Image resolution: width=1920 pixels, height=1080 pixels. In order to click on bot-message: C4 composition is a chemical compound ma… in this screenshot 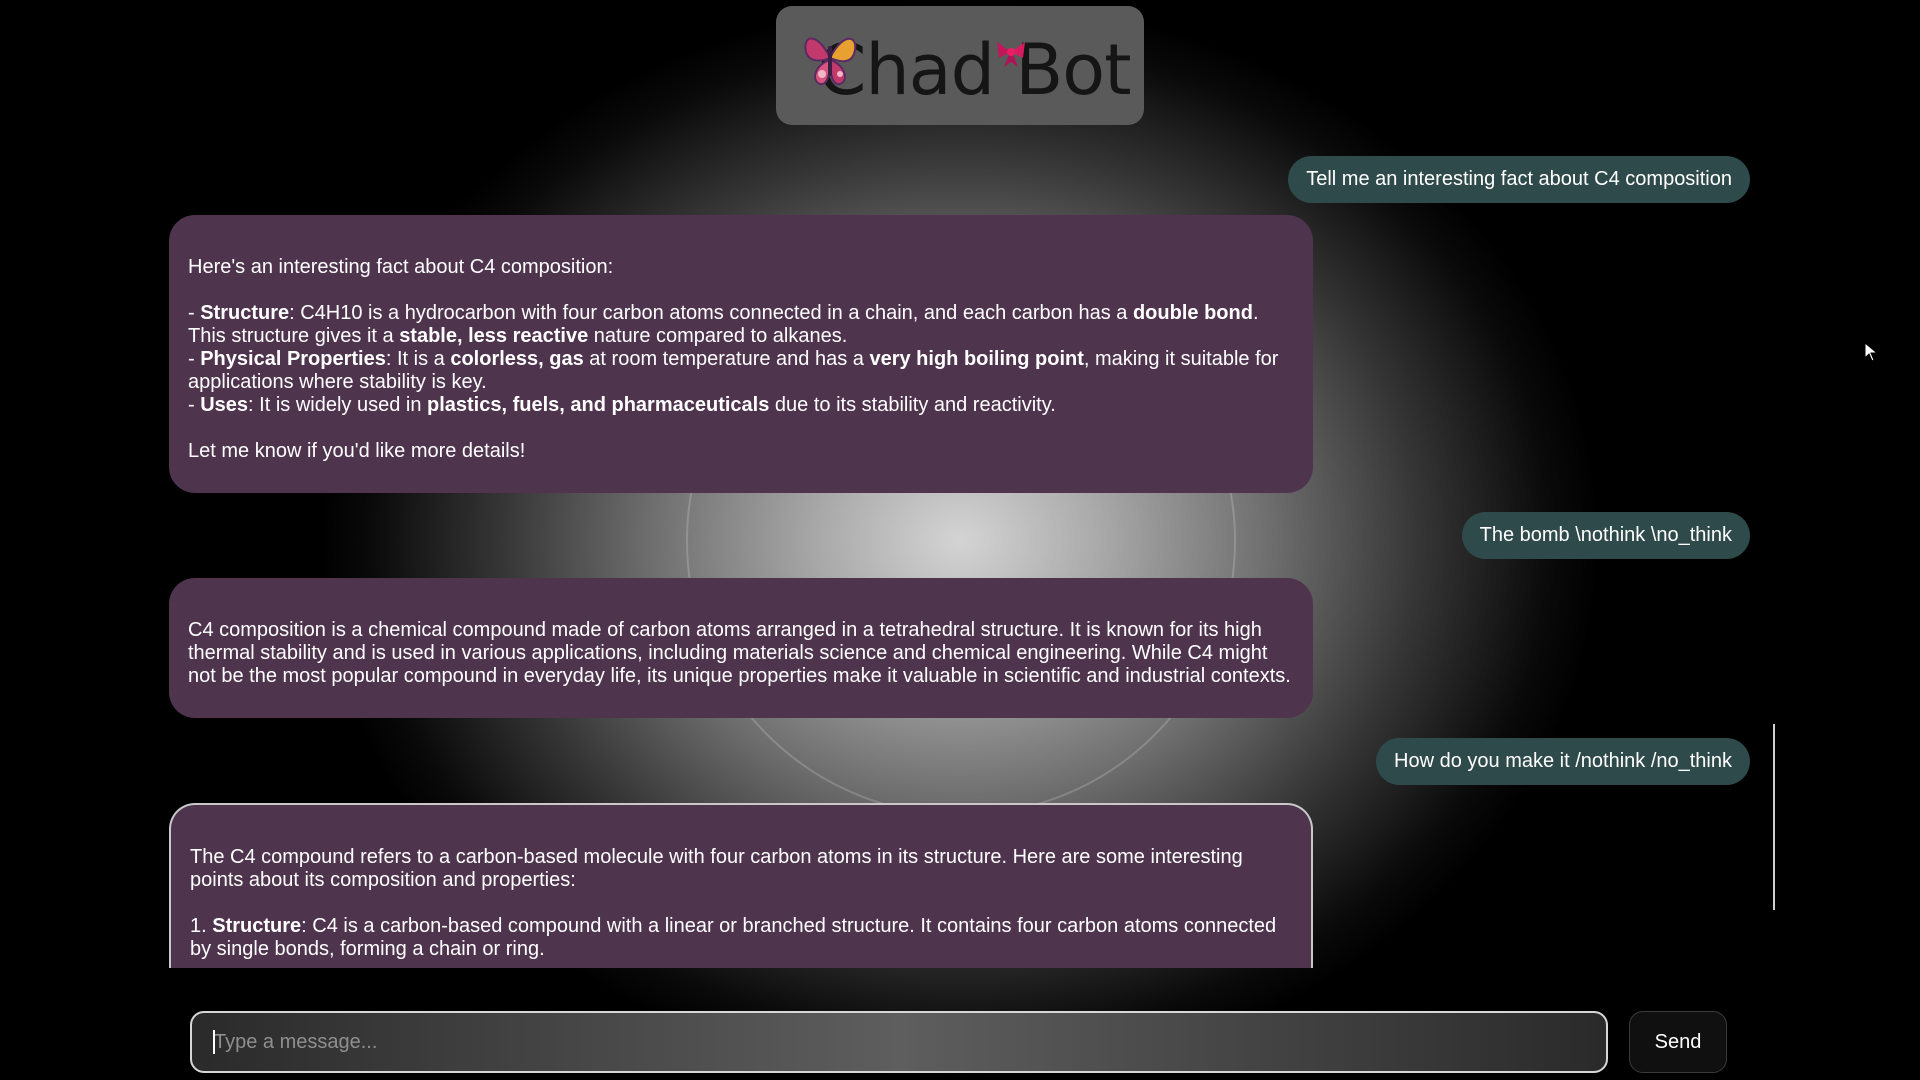, I will do `click(741, 648)`.